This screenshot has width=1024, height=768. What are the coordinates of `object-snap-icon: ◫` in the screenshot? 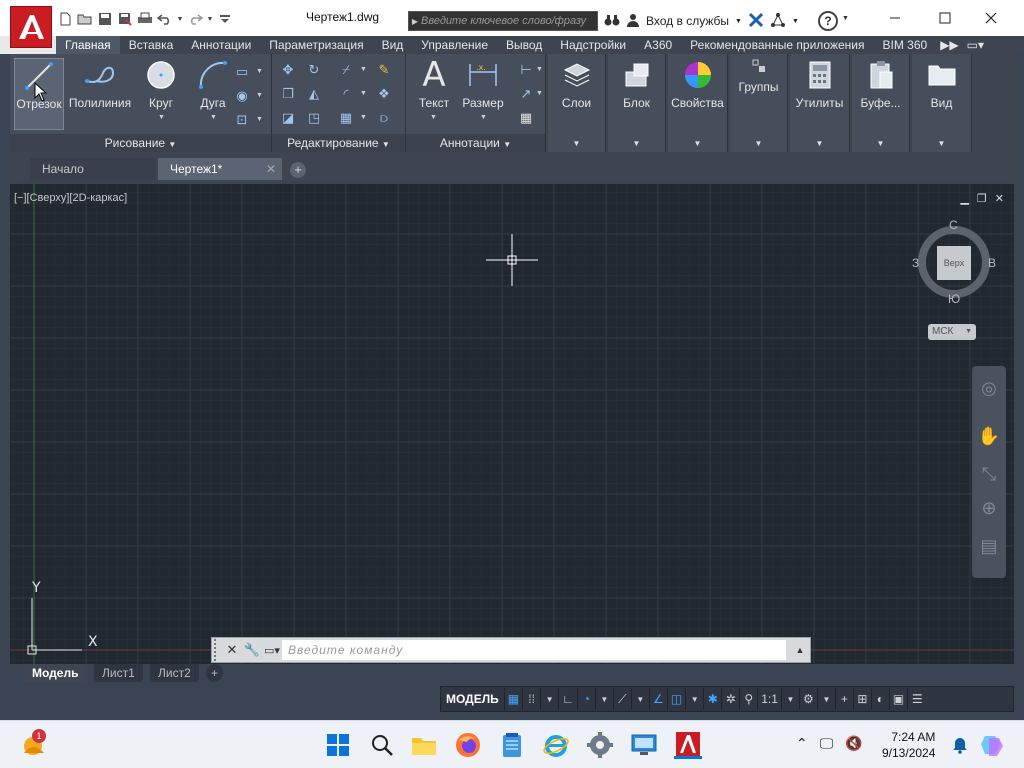 It's located at (677, 699).